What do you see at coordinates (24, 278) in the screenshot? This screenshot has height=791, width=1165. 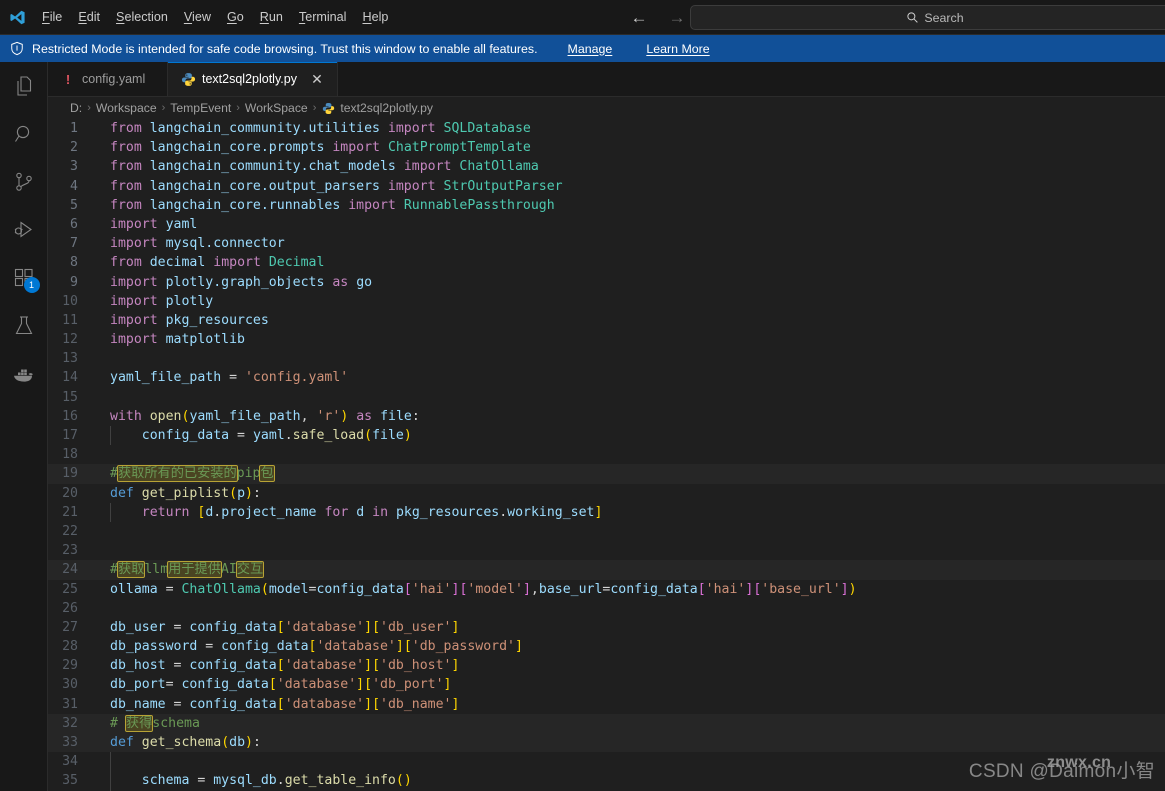 I see `sidebar-item-extensions: 1` at bounding box center [24, 278].